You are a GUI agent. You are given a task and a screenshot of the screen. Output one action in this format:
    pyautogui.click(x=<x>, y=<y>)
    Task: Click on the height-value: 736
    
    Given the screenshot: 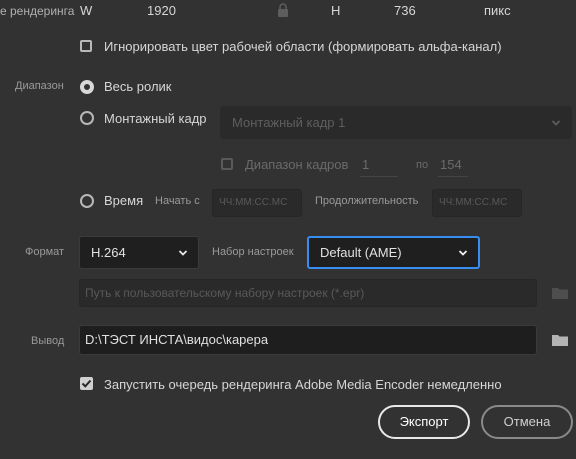 What is the action you would take?
    pyautogui.click(x=405, y=10)
    